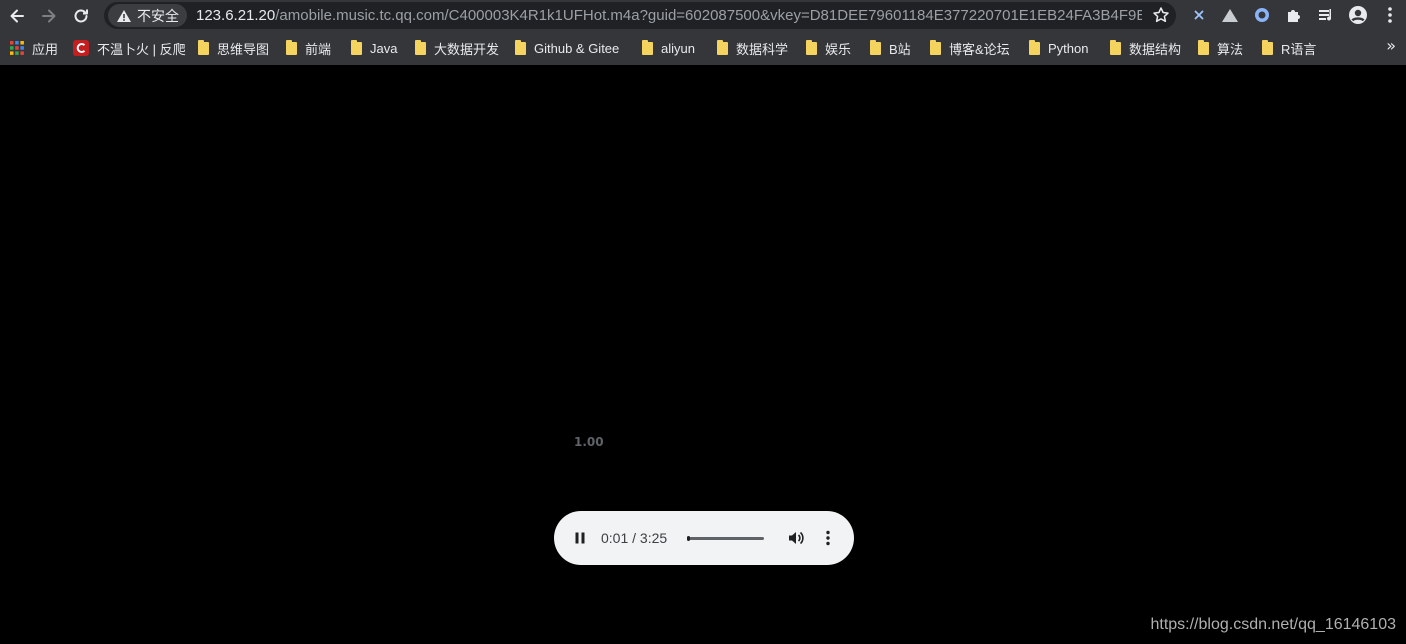  I want to click on media-control-button, so click(1326, 15).